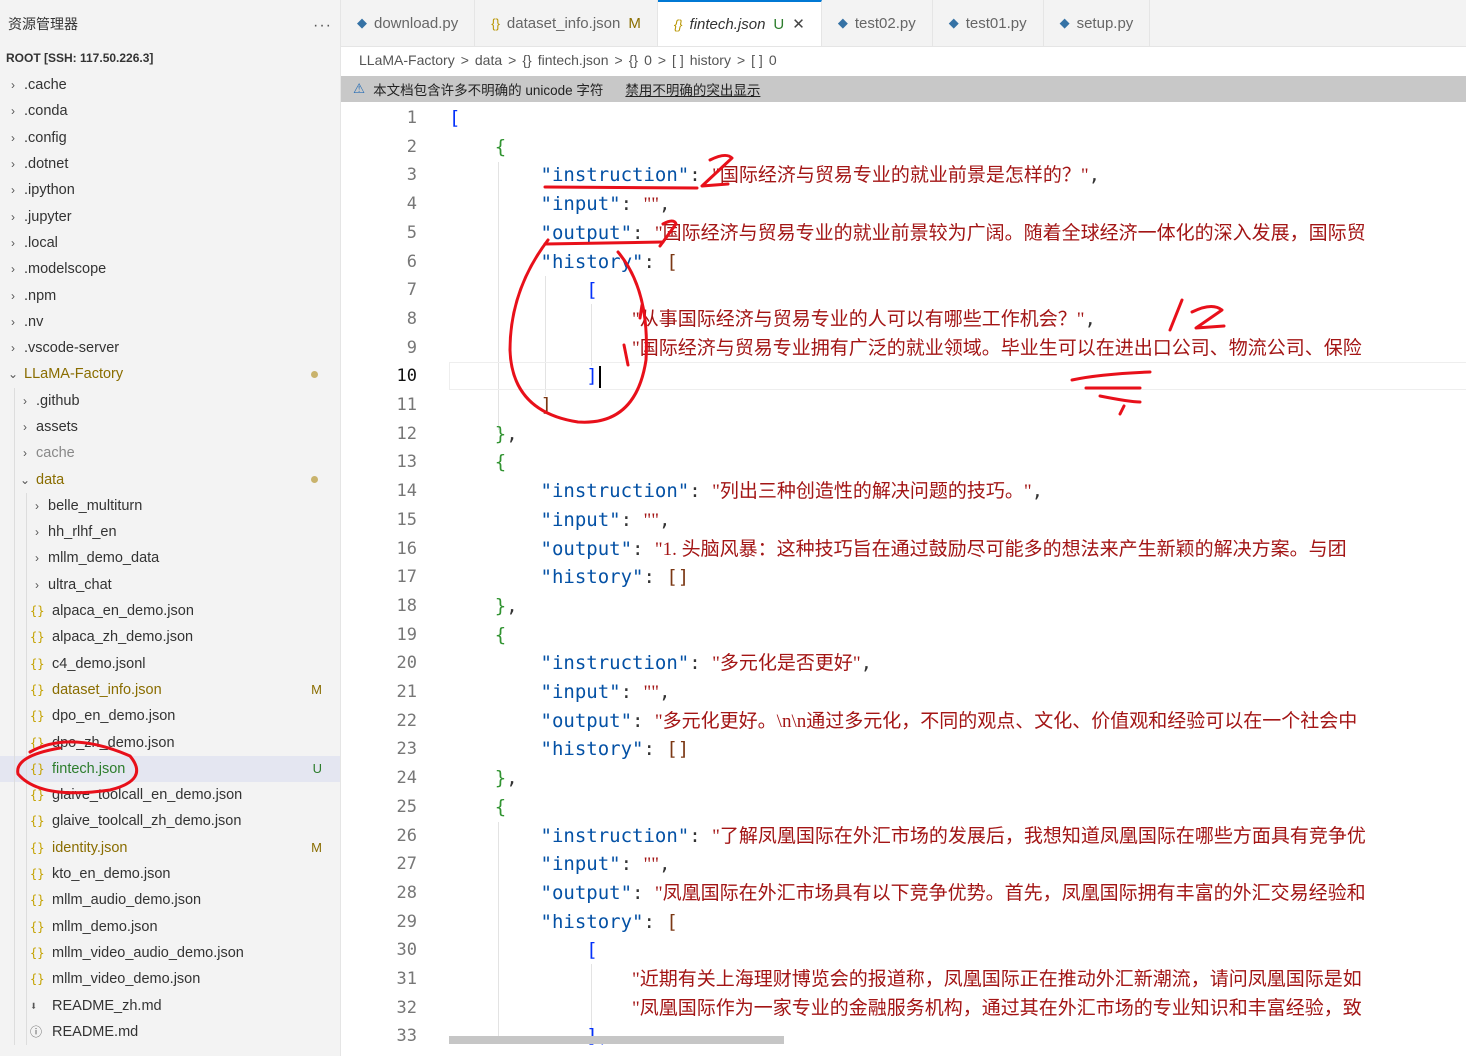 This screenshot has width=1466, height=1056. Describe the element at coordinates (170, 1005) in the screenshot. I see `tree-item: ⬇ README_zh.md` at that location.